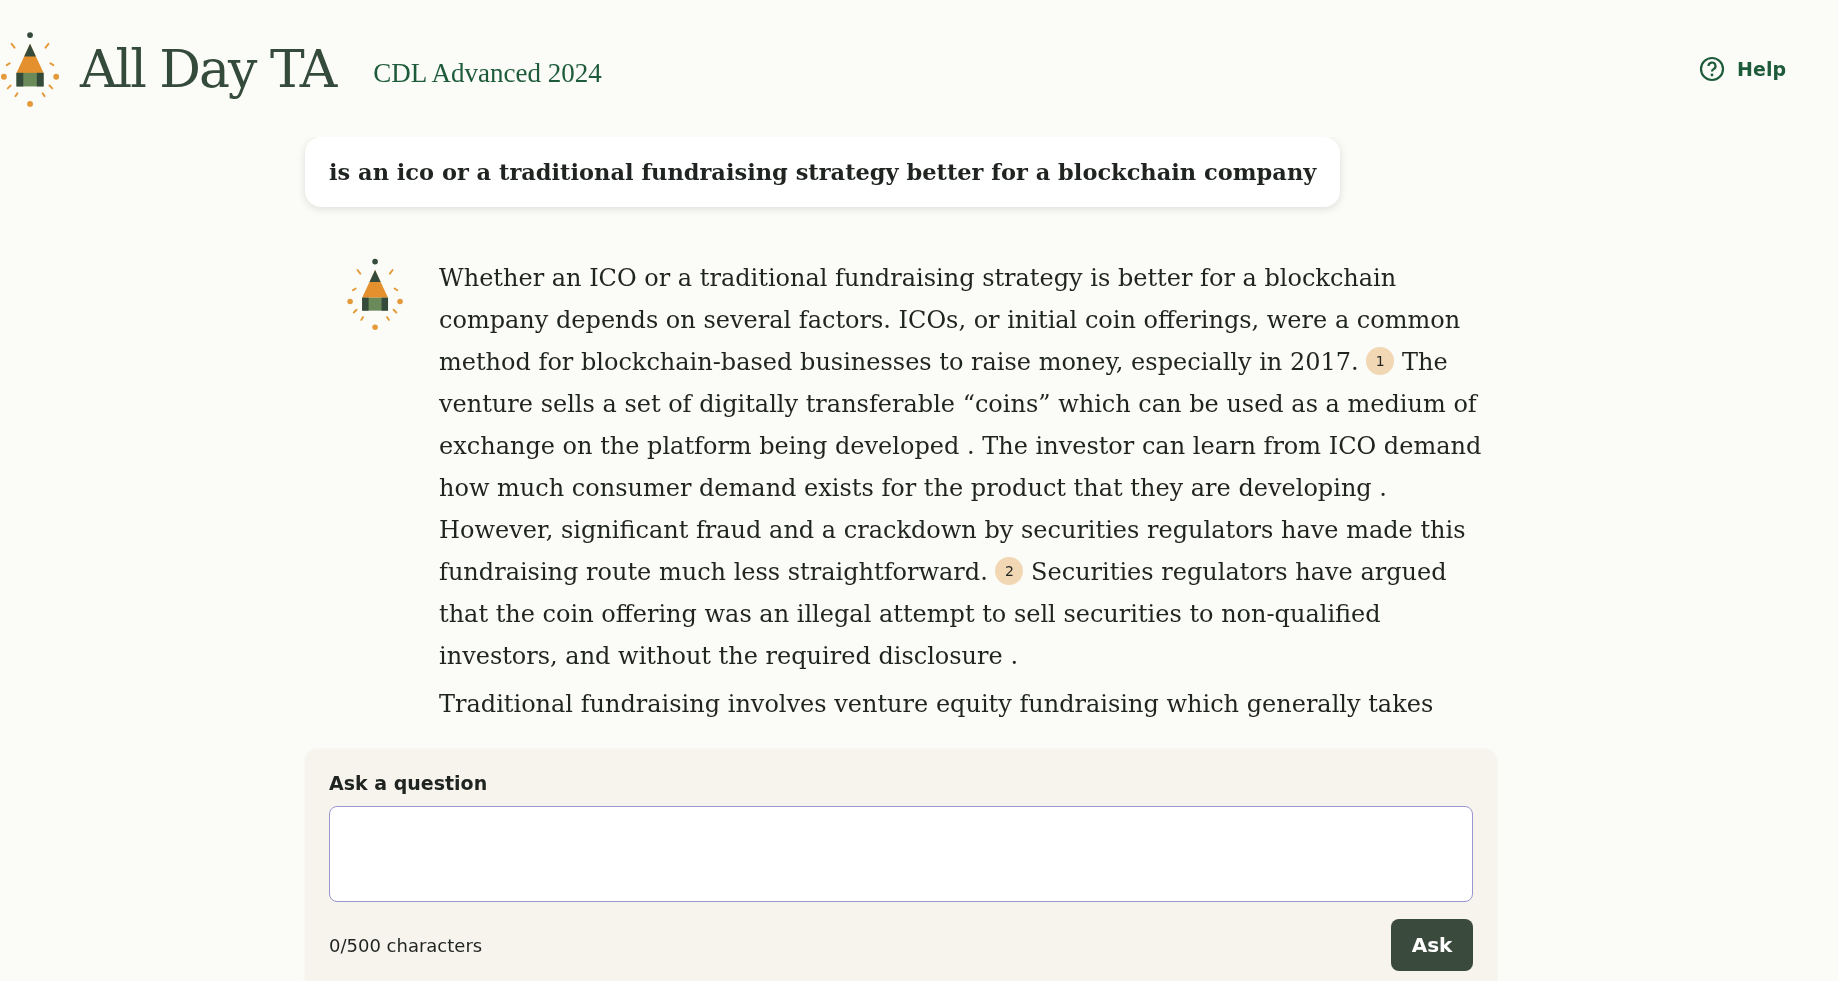  What do you see at coordinates (823, 172) in the screenshot?
I see `question-bubble: is an ico or a traditional fundraising strategy better for a blockchain company` at bounding box center [823, 172].